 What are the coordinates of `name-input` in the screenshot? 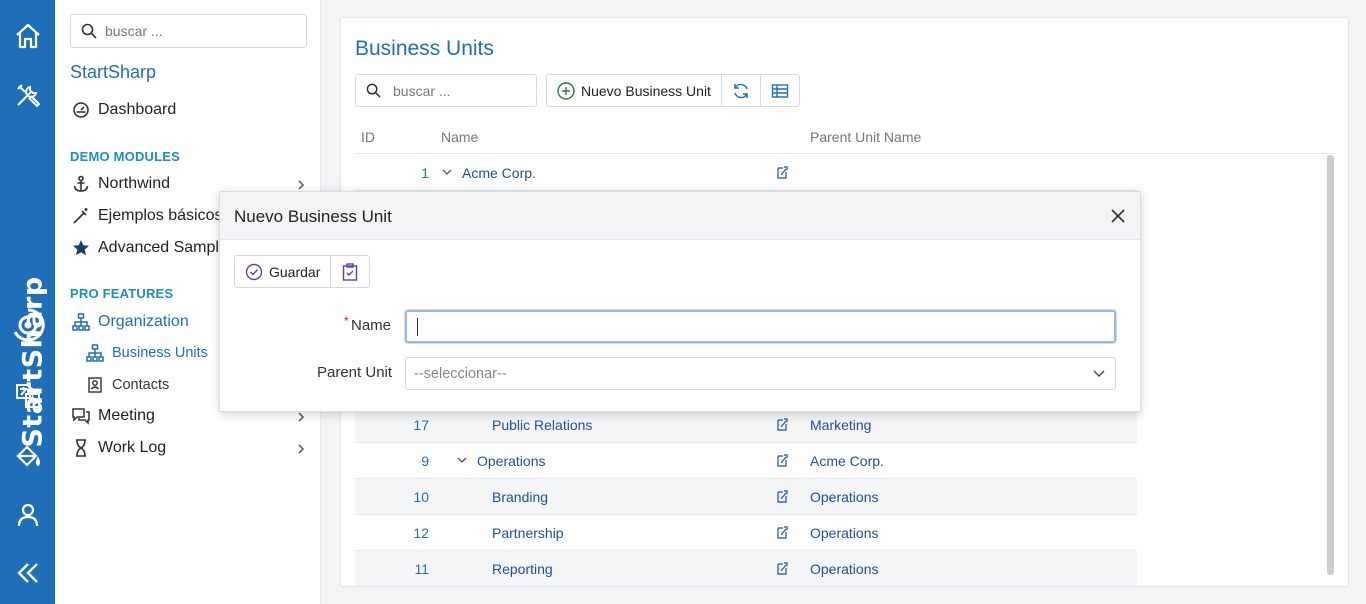 It's located at (760, 326).